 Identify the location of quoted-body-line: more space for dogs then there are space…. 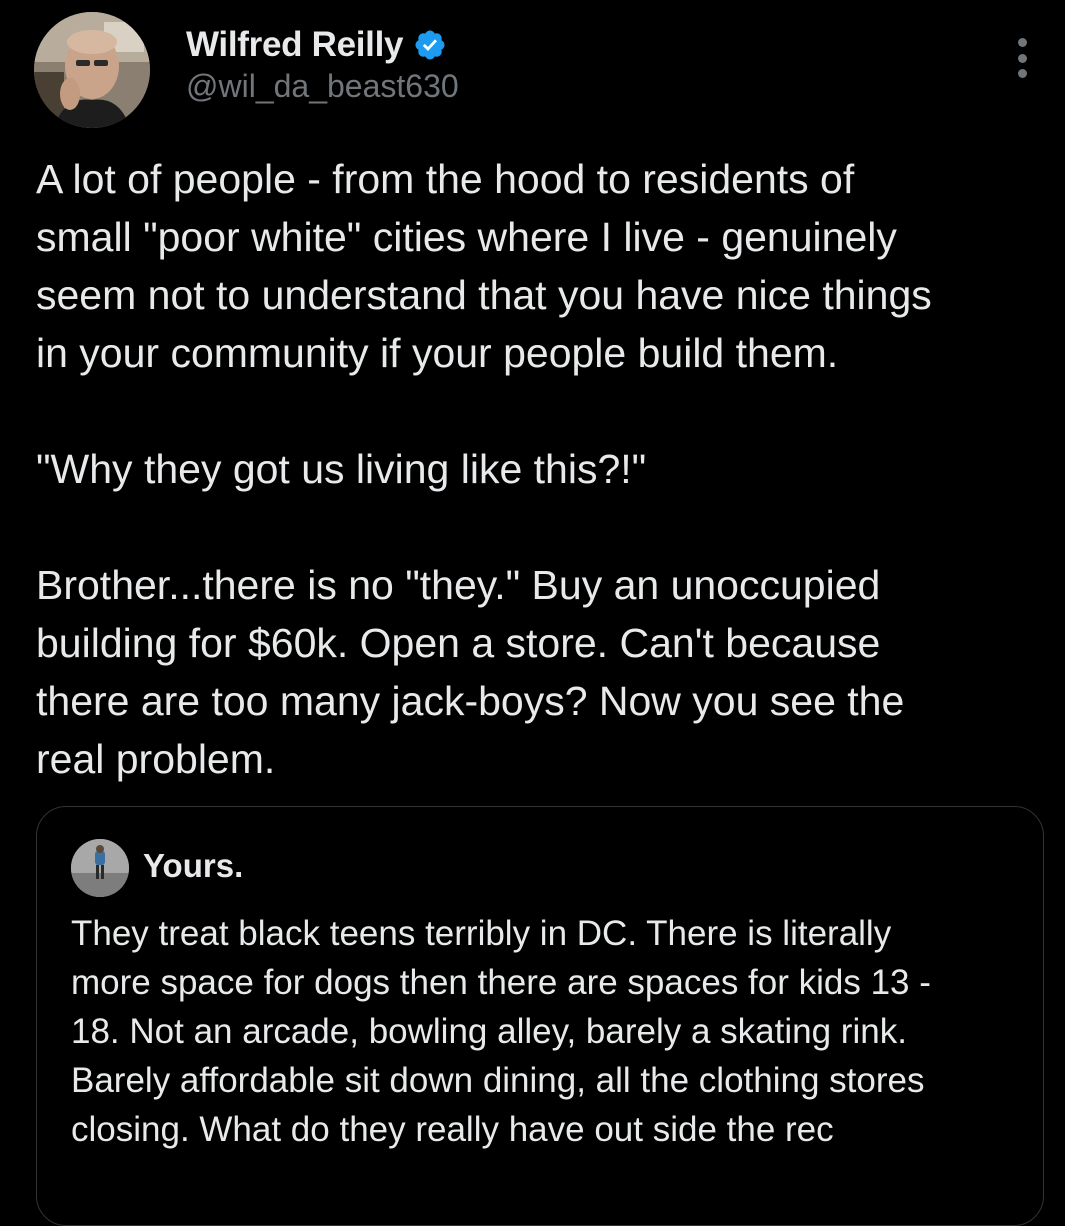
(501, 982).